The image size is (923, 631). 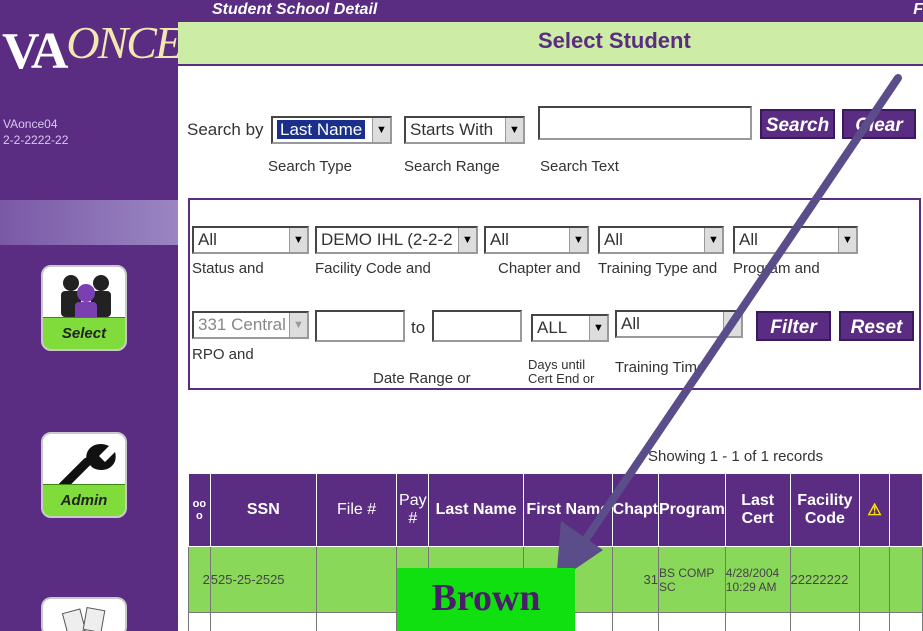 What do you see at coordinates (477, 326) in the screenshot?
I see `date-to-input` at bounding box center [477, 326].